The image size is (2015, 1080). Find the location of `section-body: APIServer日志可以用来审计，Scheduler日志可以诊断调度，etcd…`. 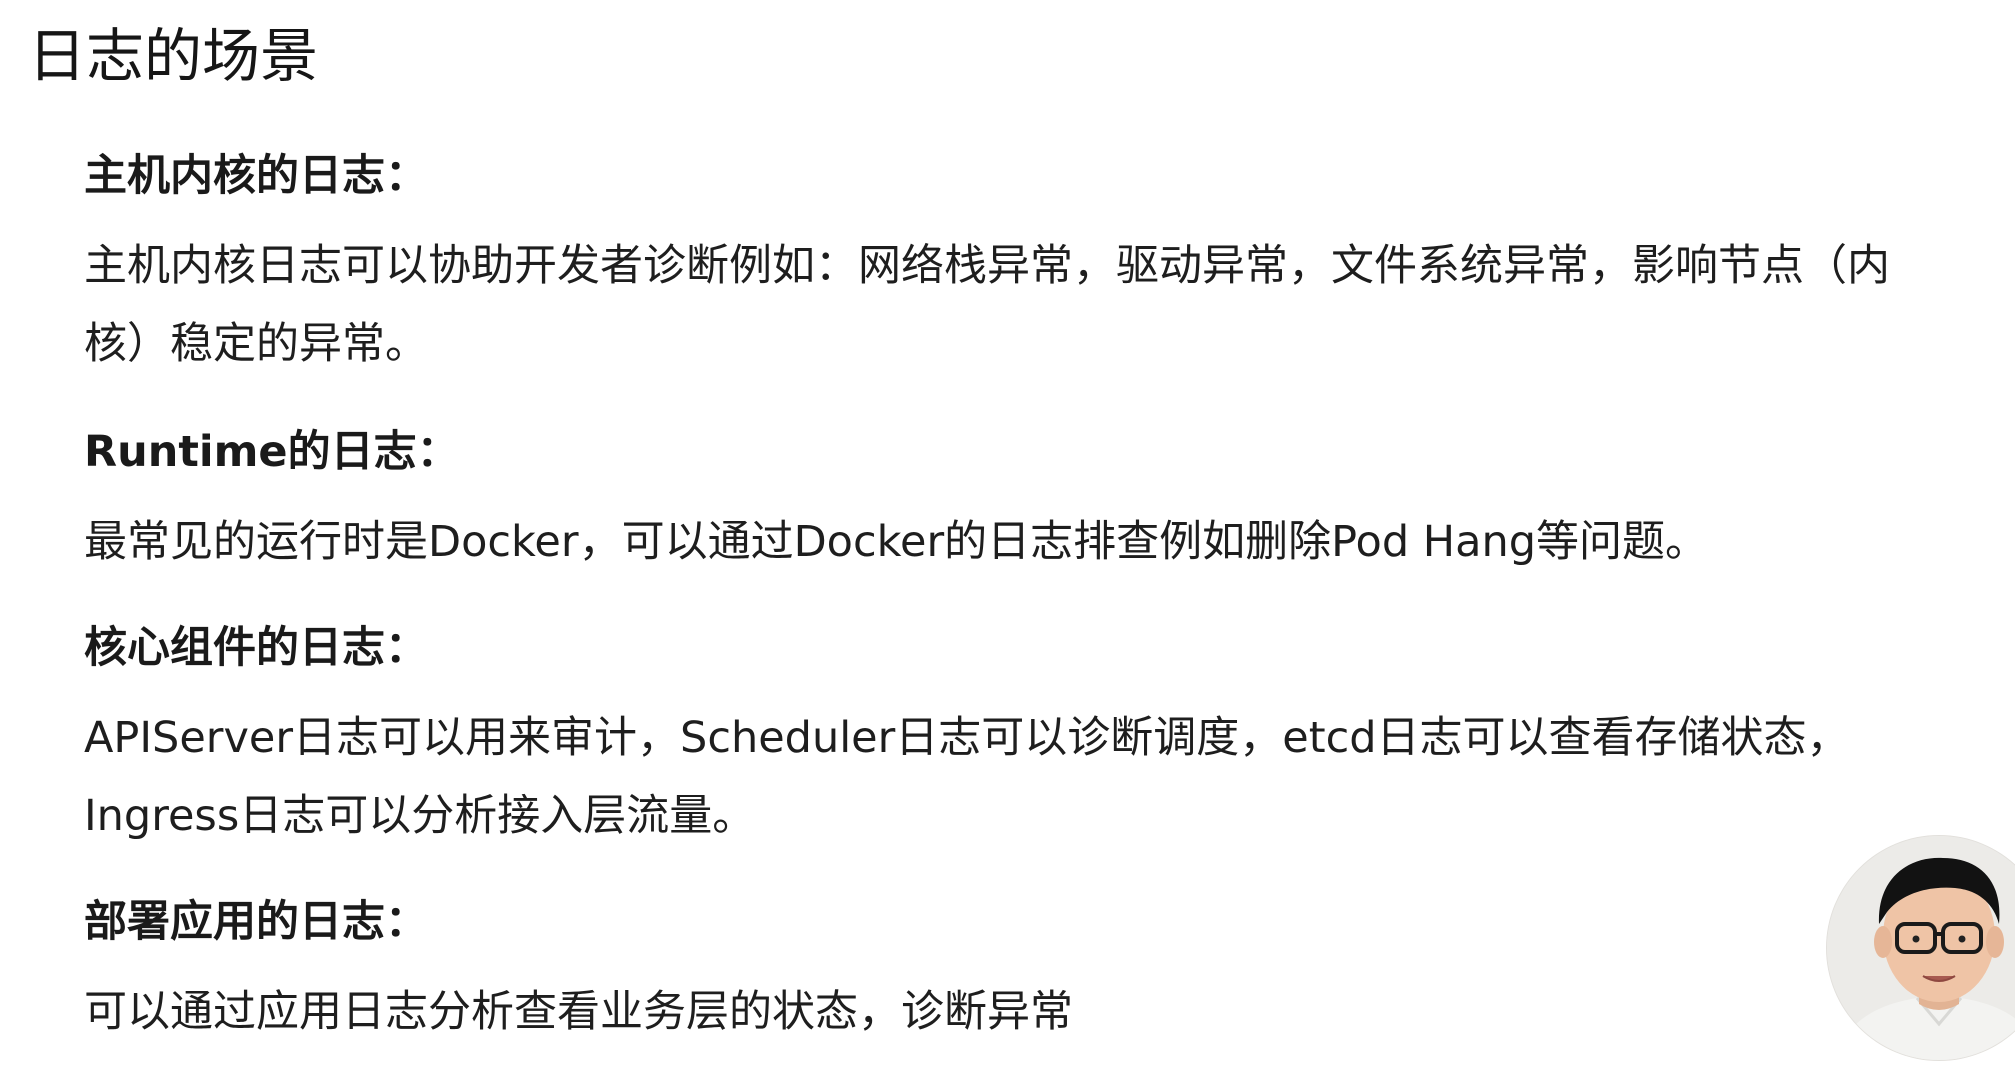

section-body: APIServer日志可以用来审计，Scheduler日志可以诊断调度，etcd… is located at coordinates (1039, 777).